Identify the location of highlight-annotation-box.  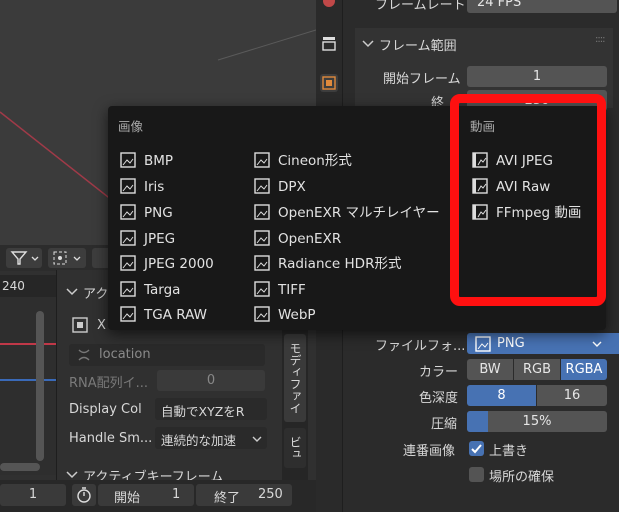
(528, 200).